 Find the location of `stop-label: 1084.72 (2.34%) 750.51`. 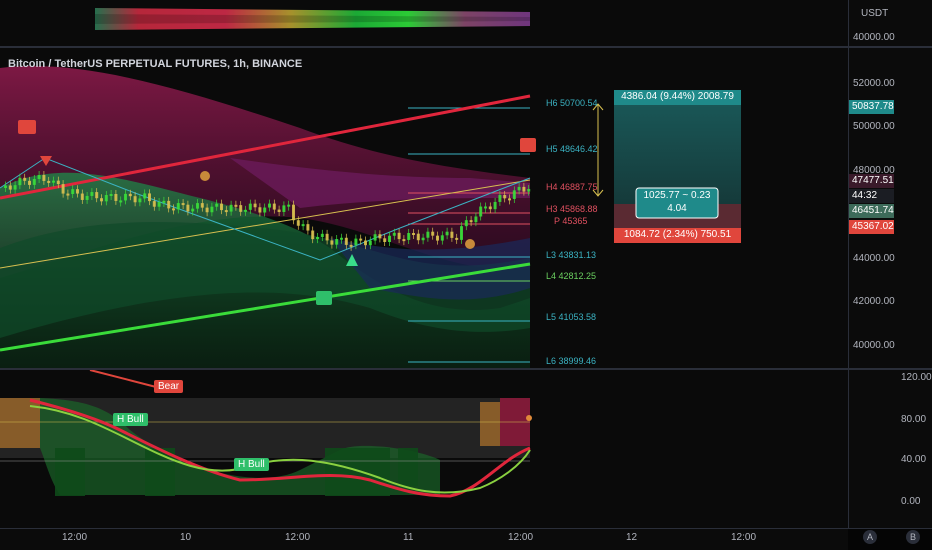

stop-label: 1084.72 (2.34%) 750.51 is located at coordinates (677, 234).